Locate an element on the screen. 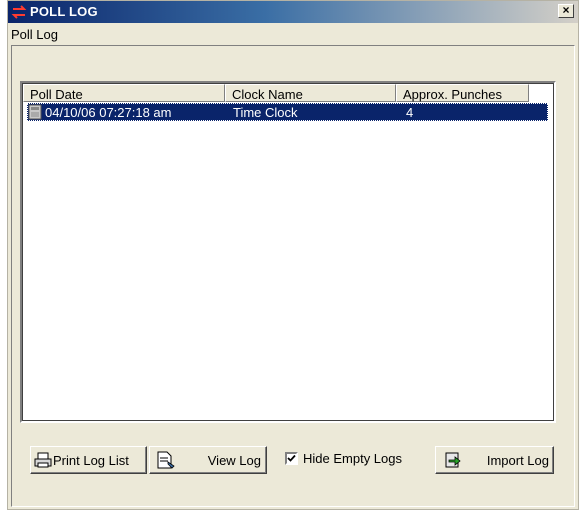 The height and width of the screenshot is (516, 585). view-log-button: View Log is located at coordinates (208, 460).